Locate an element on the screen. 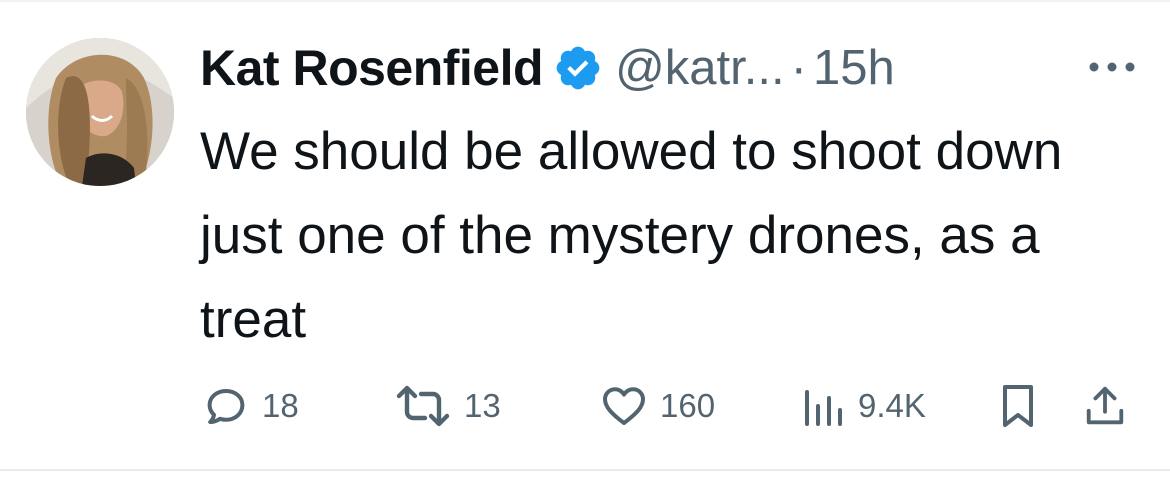 This screenshot has width=1170, height=483. bookmark-button is located at coordinates (1018, 406).